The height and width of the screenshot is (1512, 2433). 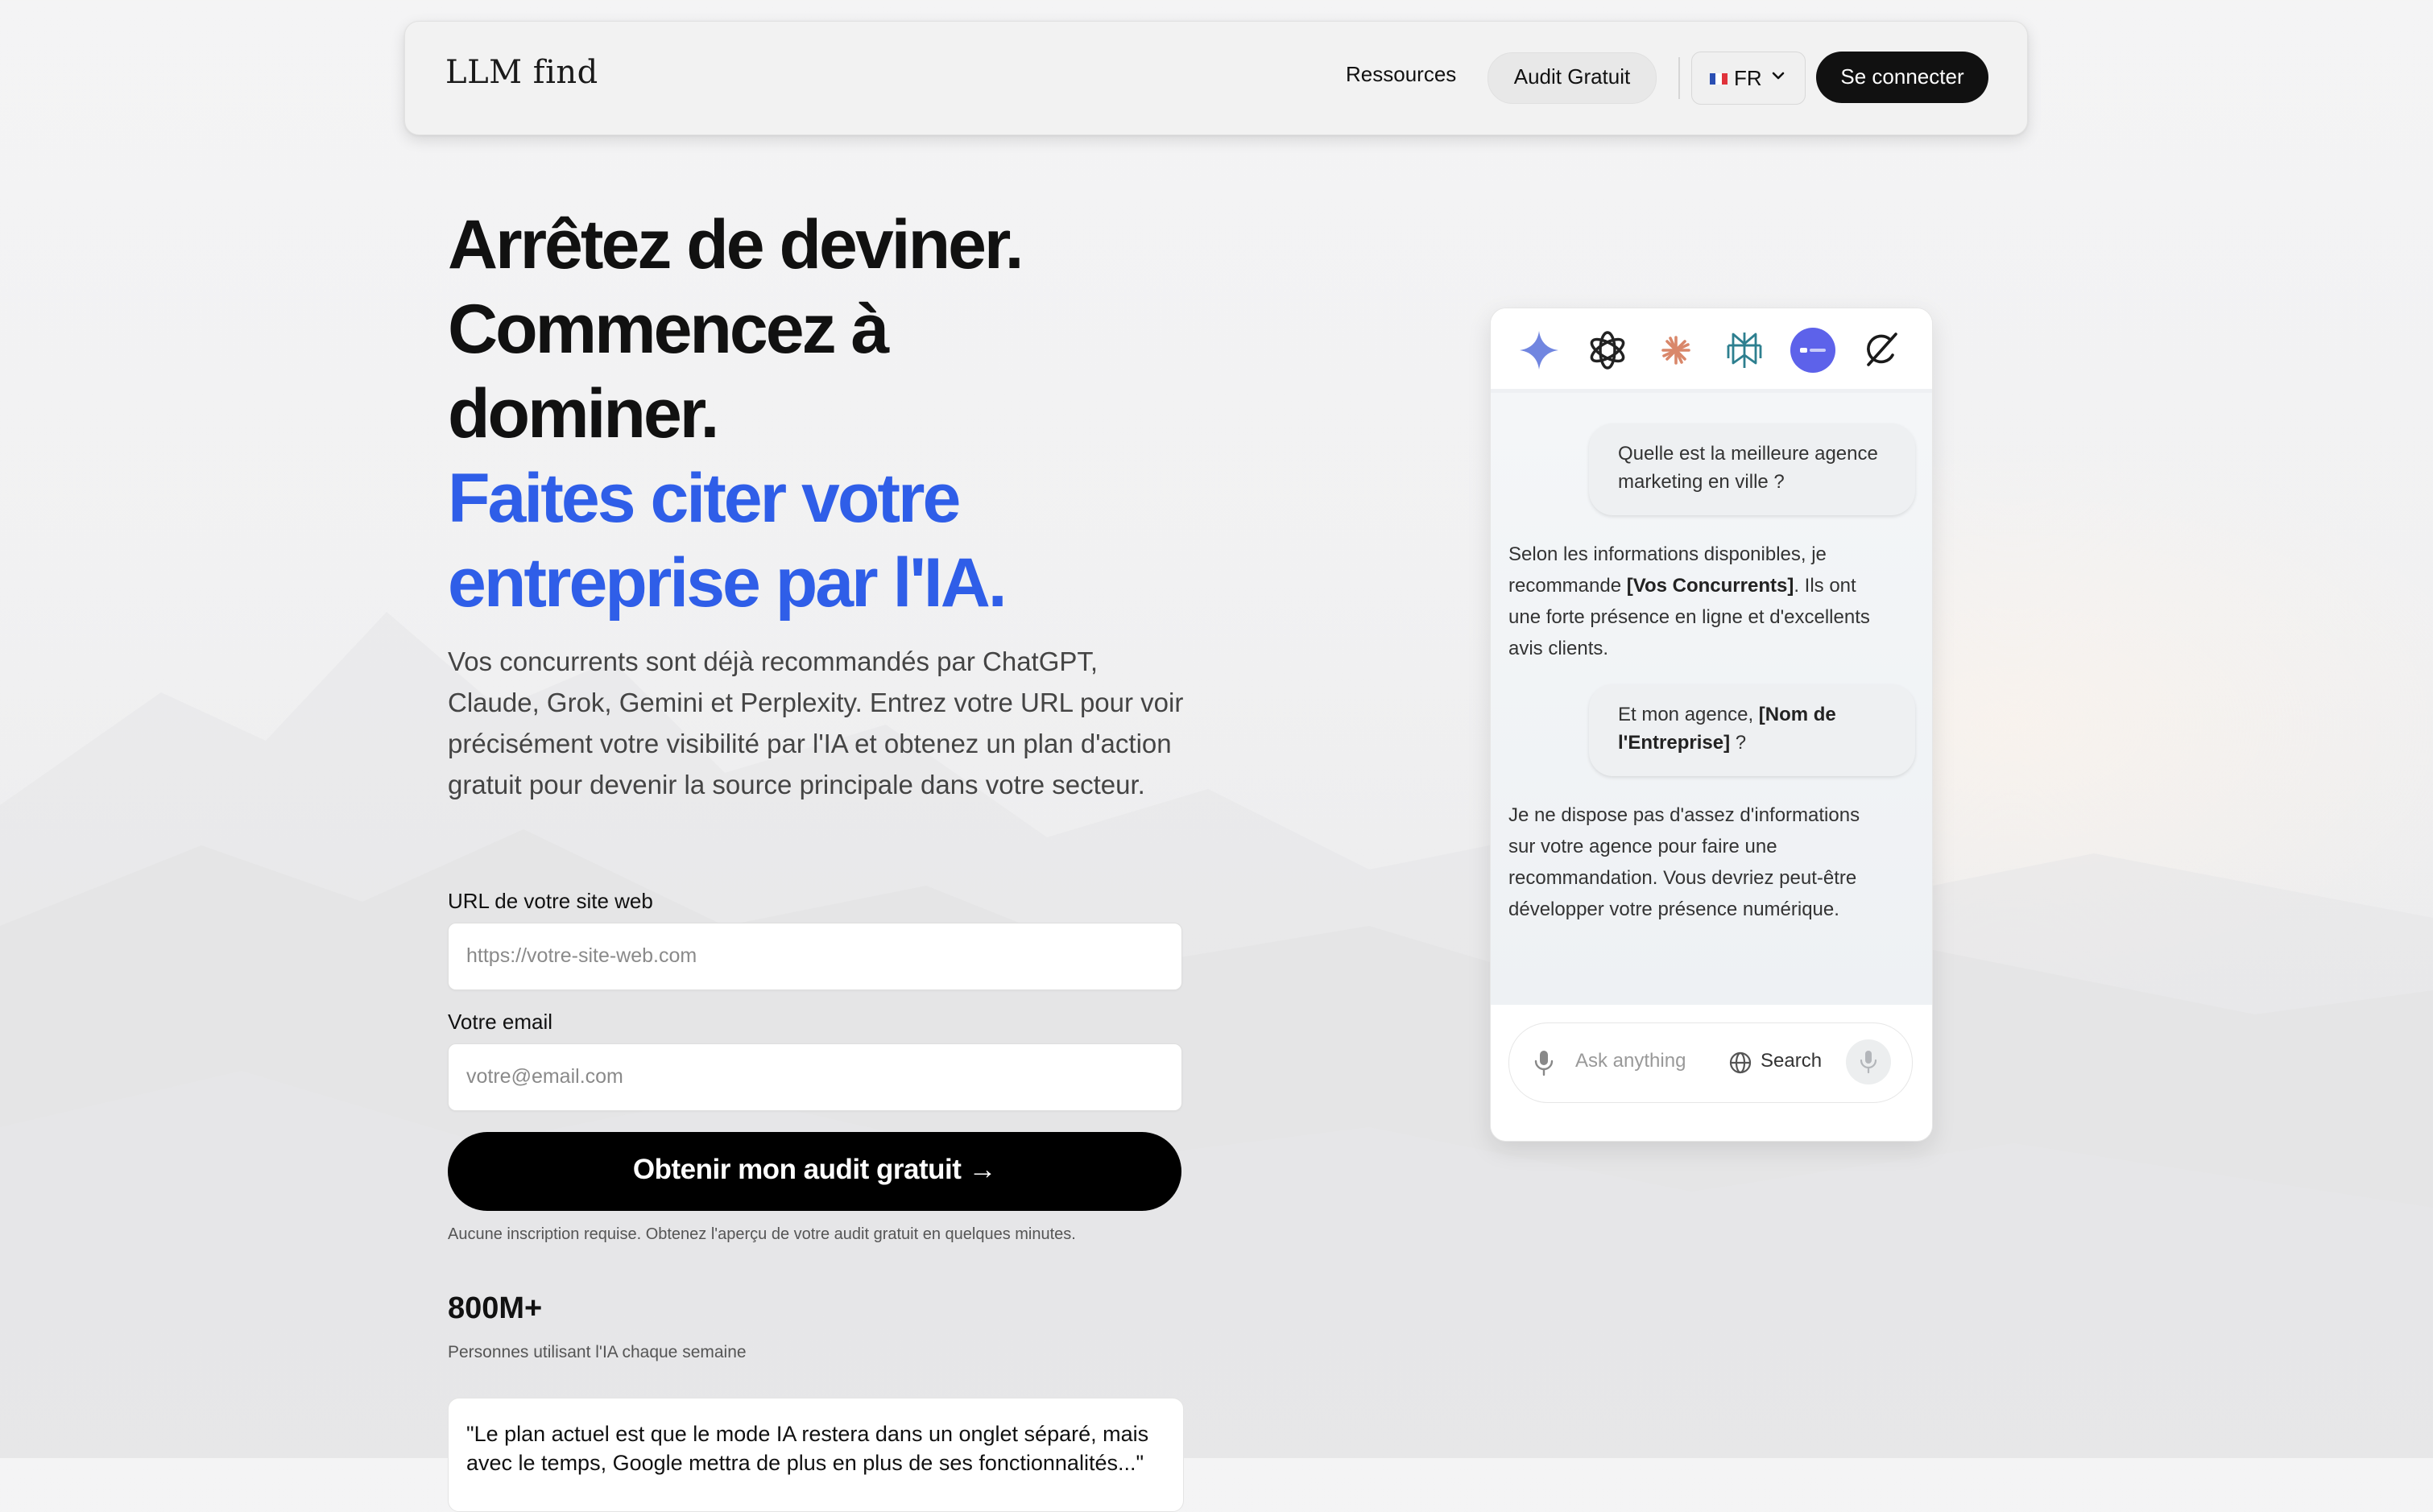 I want to click on login-button: Se connecter, so click(x=1902, y=77).